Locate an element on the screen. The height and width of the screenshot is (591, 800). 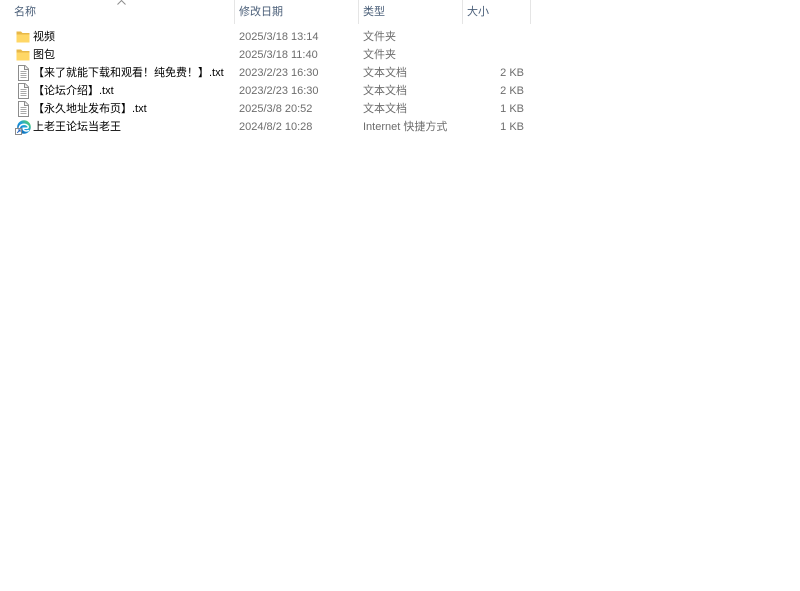
file-name: 【论坛介绍】.txt is located at coordinates (134, 91).